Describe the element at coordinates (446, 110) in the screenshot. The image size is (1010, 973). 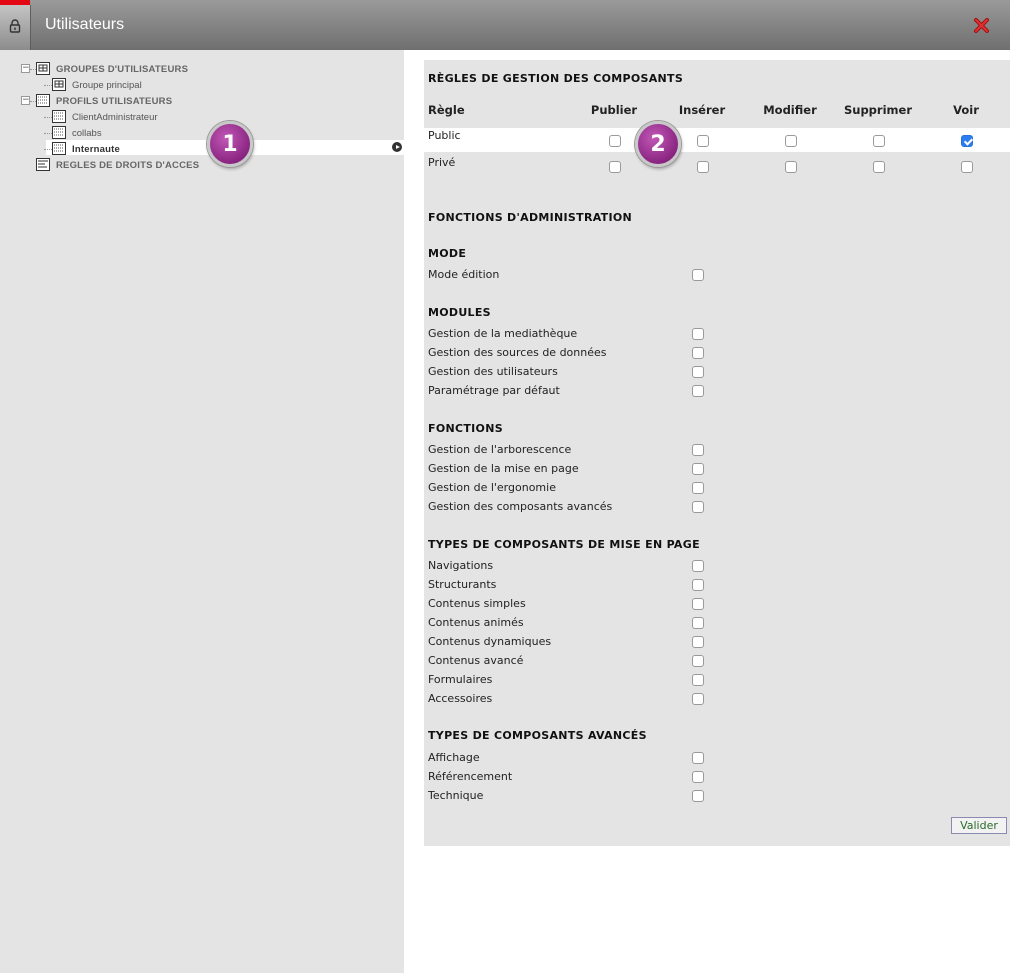
I see `col-header-regle: Règle` at that location.